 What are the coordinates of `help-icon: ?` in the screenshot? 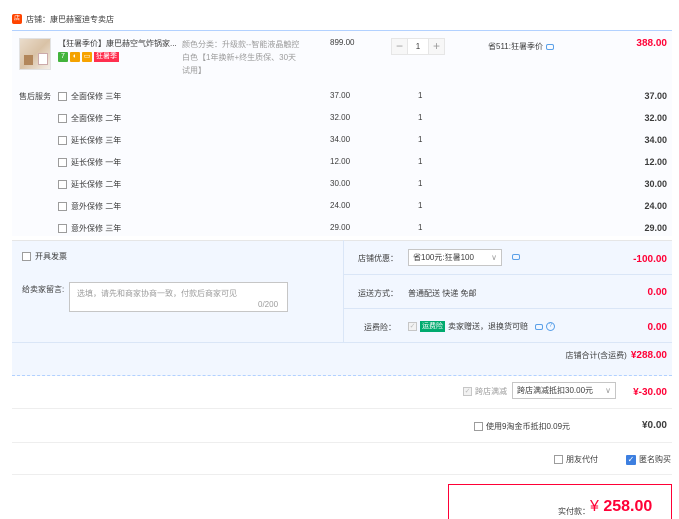 It's located at (550, 326).